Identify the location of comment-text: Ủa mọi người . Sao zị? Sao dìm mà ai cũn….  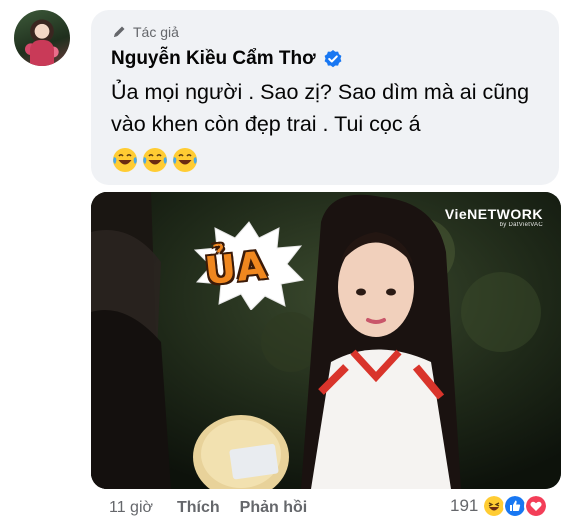
(320, 108).